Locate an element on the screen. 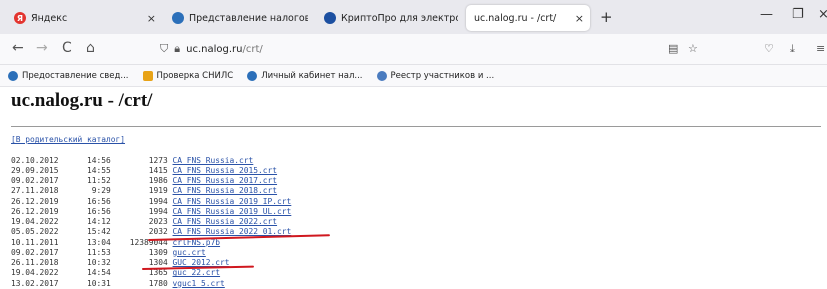 The image size is (827, 289). tab-title: uc.nalog.ru - /crt/ is located at coordinates (515, 18).